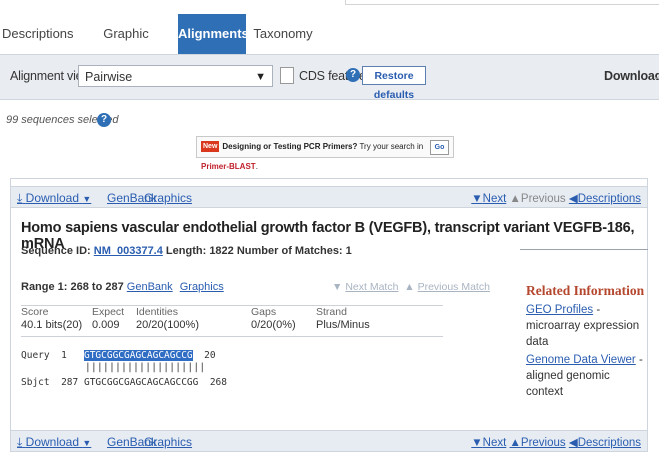  I want to click on range-line: Range 1: 268 to 287 GenBank Graphics, so click(122, 287).